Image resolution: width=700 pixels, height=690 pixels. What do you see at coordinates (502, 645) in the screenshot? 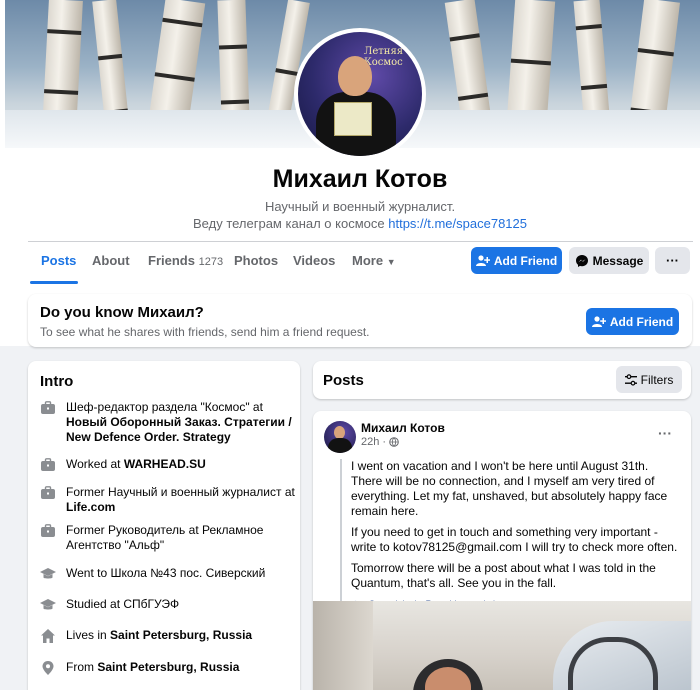
I see `post-photo` at bounding box center [502, 645].